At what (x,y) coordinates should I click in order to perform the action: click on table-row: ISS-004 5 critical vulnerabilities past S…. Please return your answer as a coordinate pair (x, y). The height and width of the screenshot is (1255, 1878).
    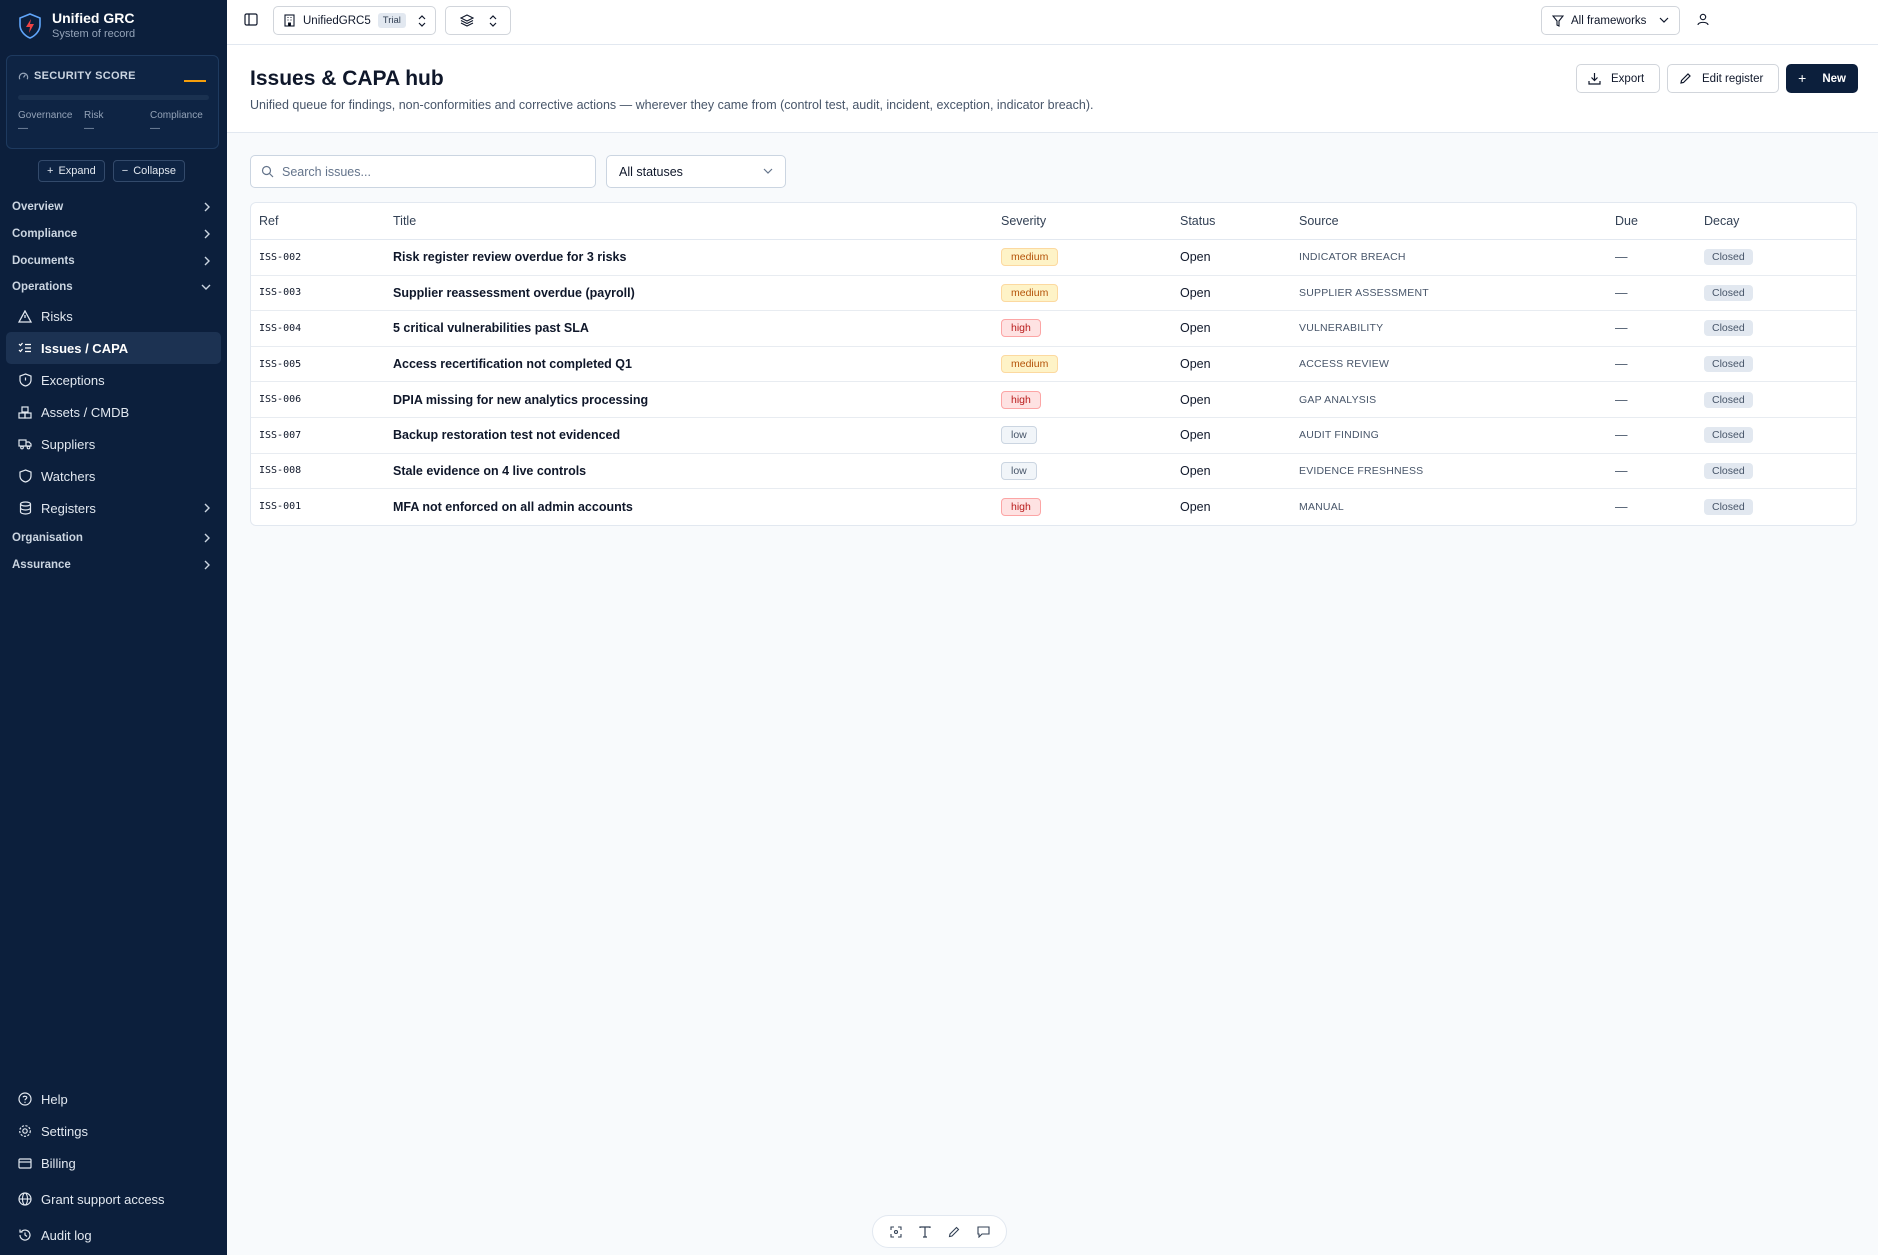
    Looking at the image, I should click on (1053, 329).